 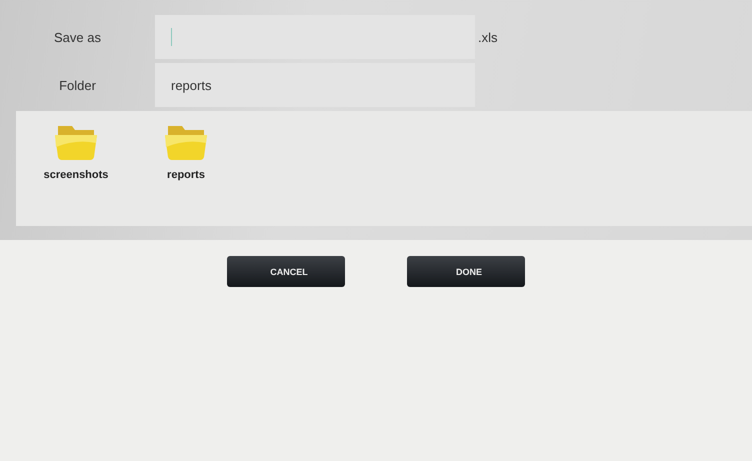 I want to click on extension-label: .xls, so click(x=488, y=37).